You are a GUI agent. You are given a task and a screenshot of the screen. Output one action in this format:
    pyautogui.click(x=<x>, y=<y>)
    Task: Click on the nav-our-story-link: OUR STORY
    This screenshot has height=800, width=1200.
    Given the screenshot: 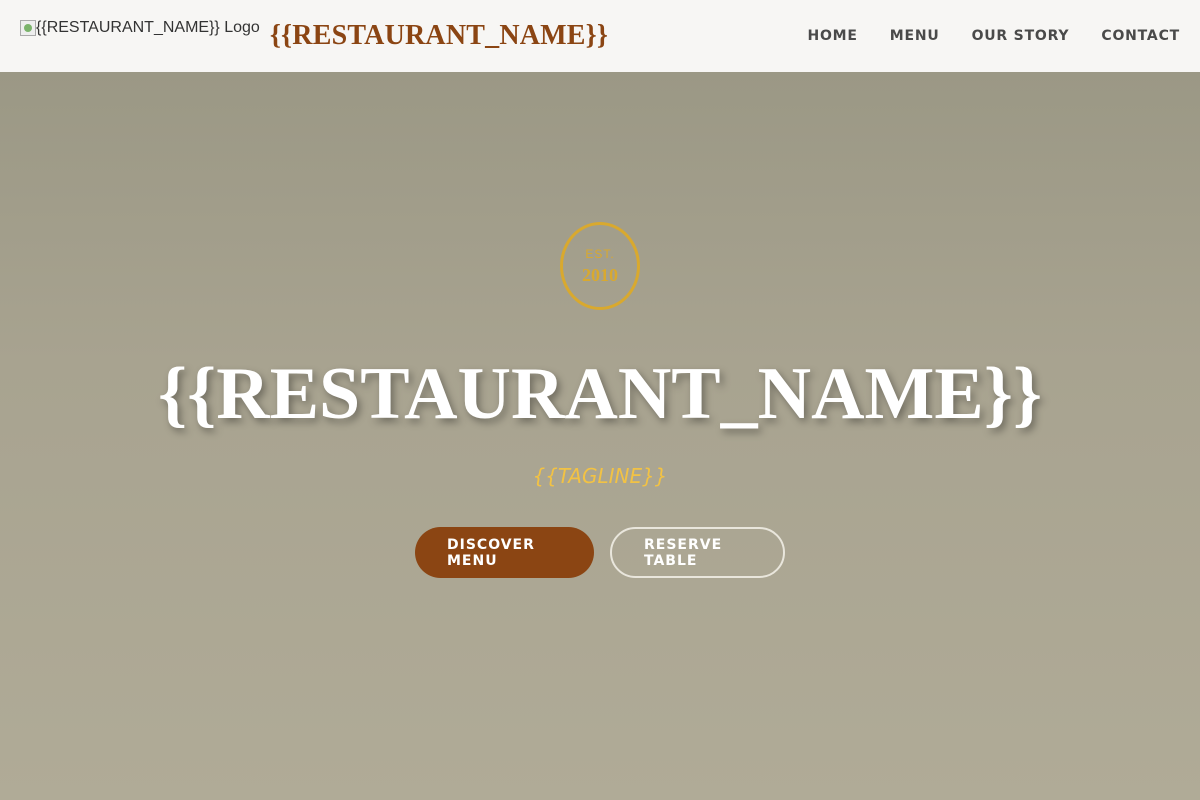 What is the action you would take?
    pyautogui.click(x=1021, y=36)
    